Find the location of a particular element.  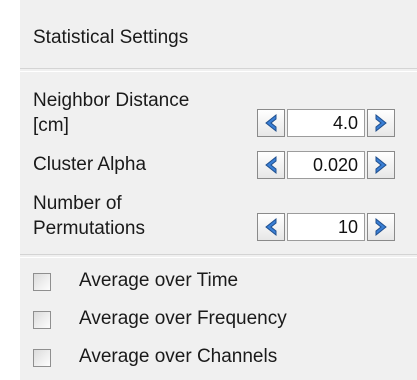

options-separator is located at coordinates (218, 256).